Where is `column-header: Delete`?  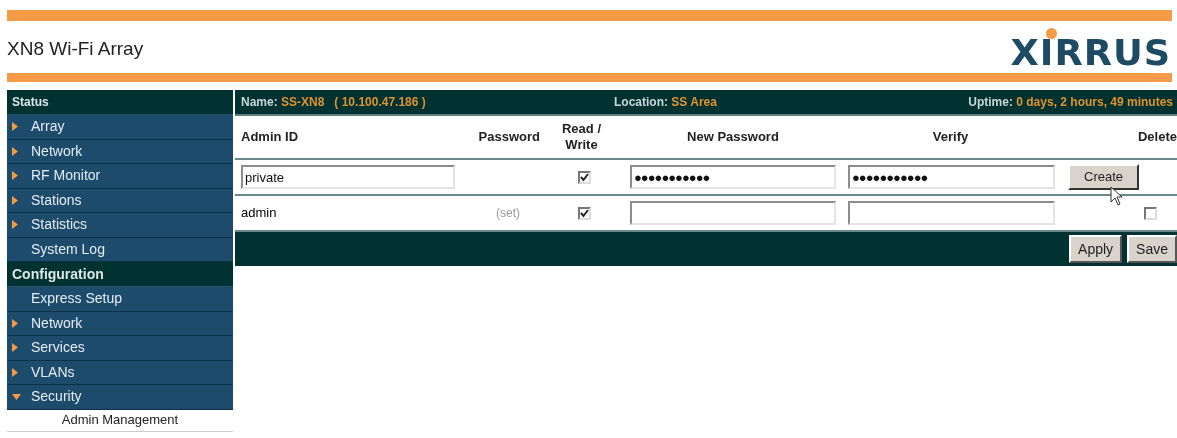
column-header: Delete is located at coordinates (1156, 137).